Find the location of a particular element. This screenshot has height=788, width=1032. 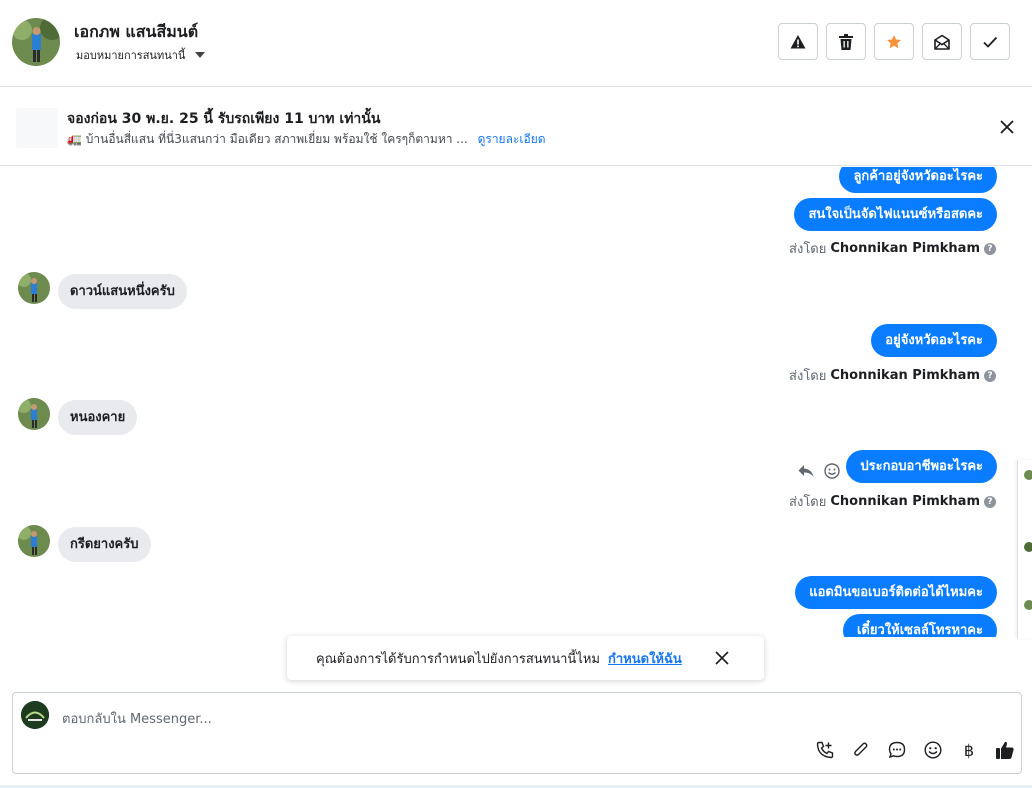

message-incoming: หนองคาย is located at coordinates (98, 417).